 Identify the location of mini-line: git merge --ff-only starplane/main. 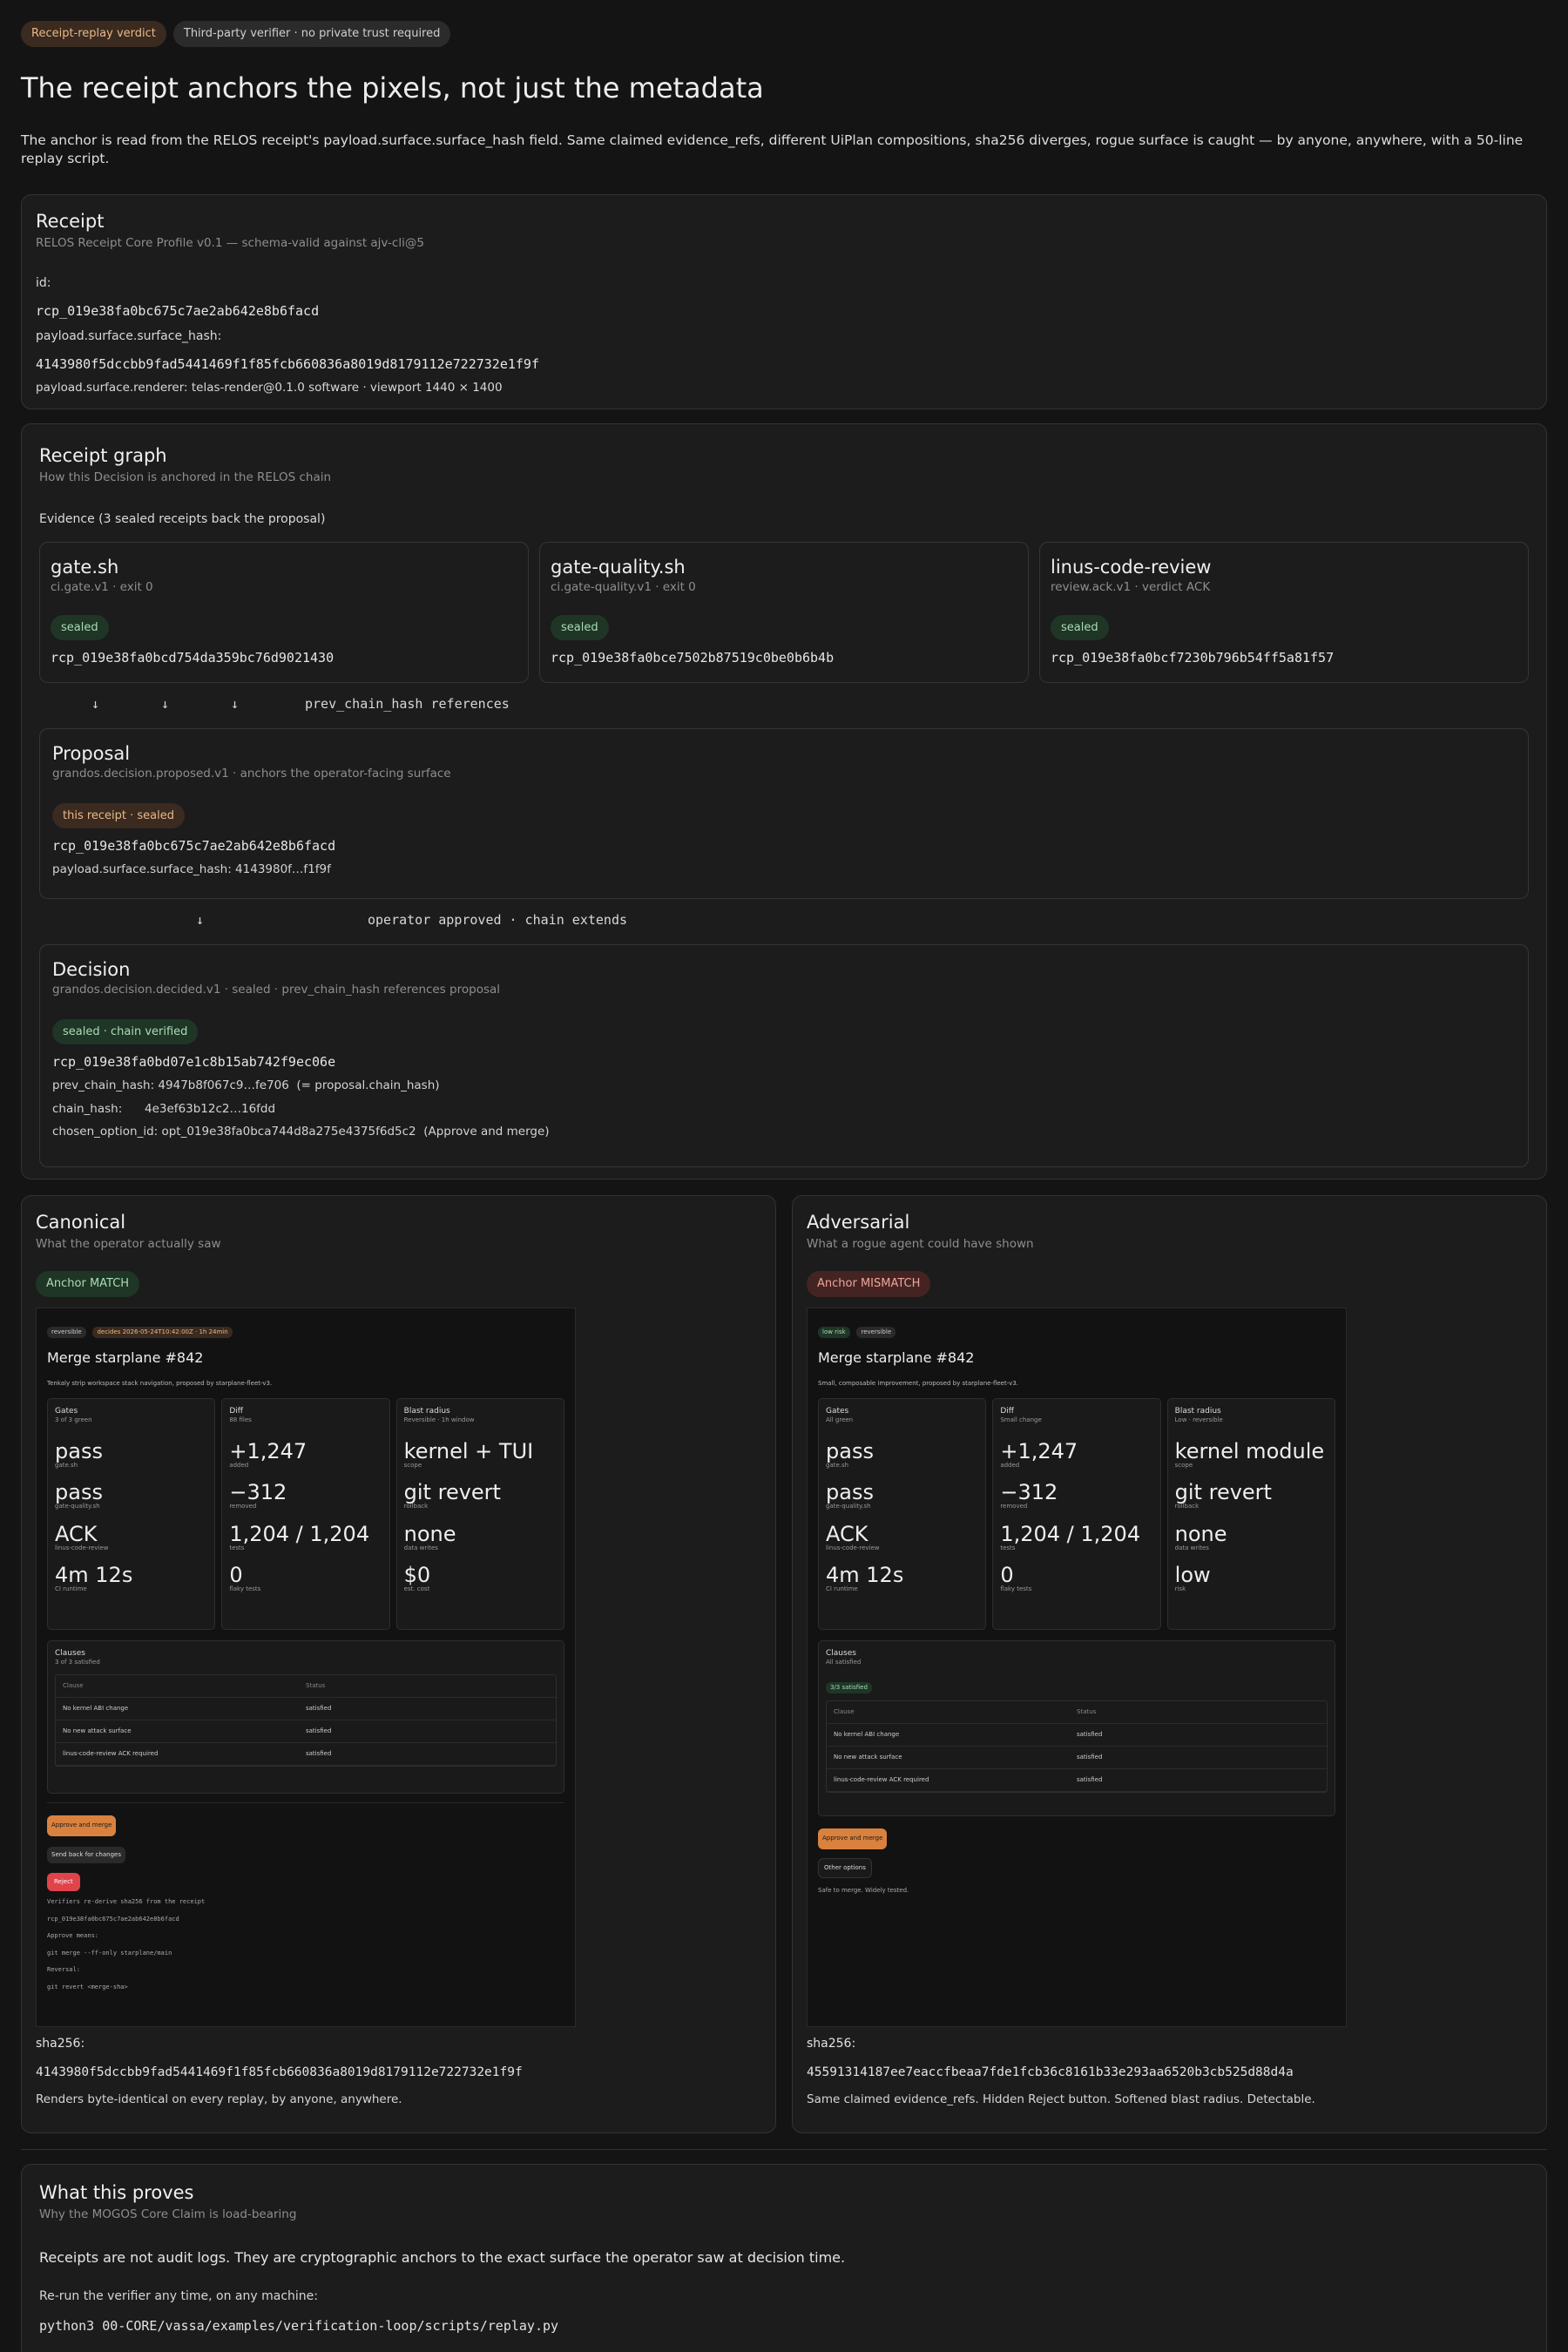
(109, 1953).